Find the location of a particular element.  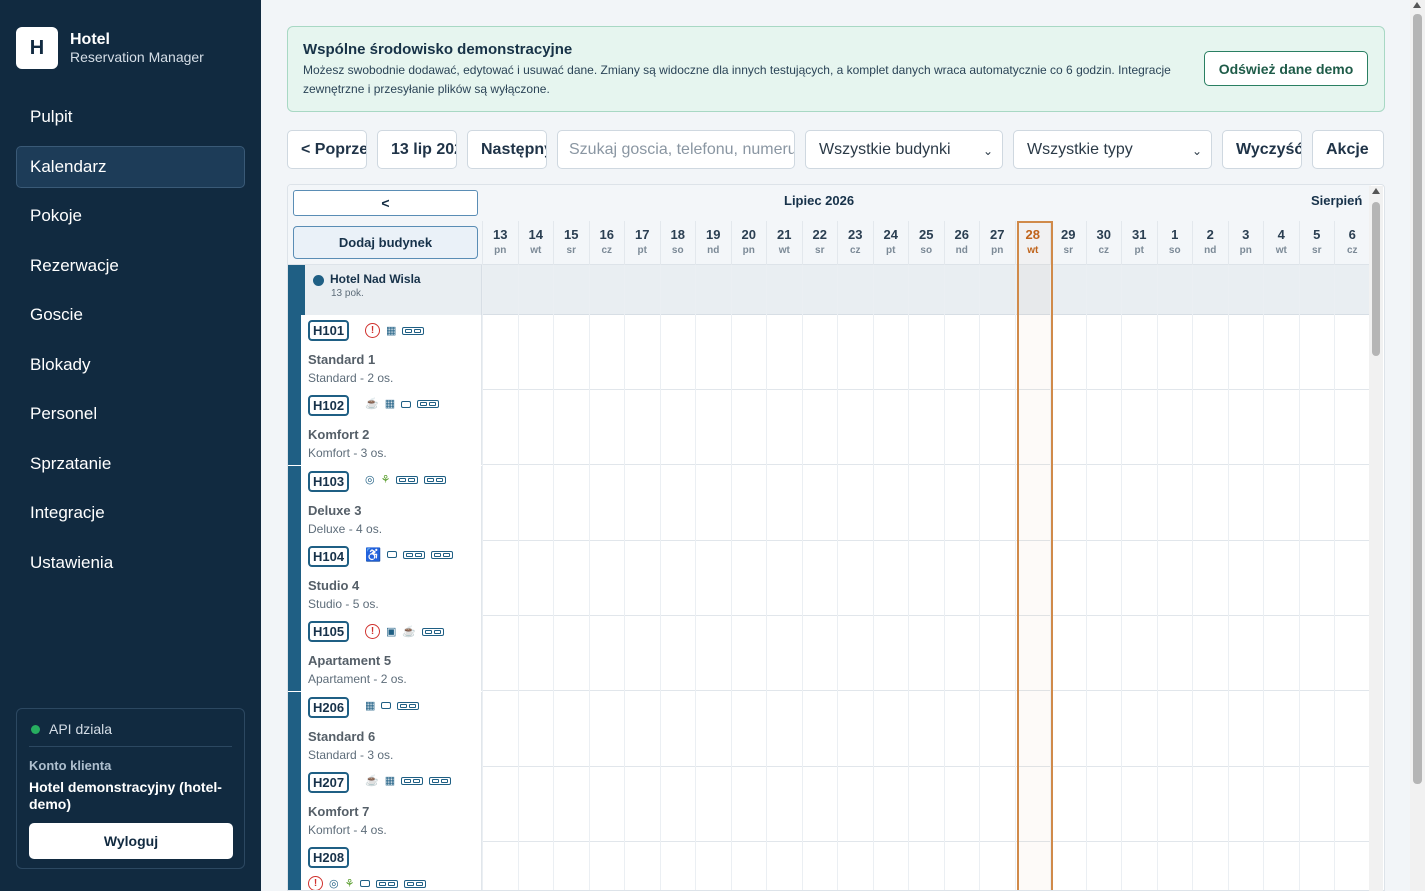

room-code-badge: H207 is located at coordinates (329, 782).